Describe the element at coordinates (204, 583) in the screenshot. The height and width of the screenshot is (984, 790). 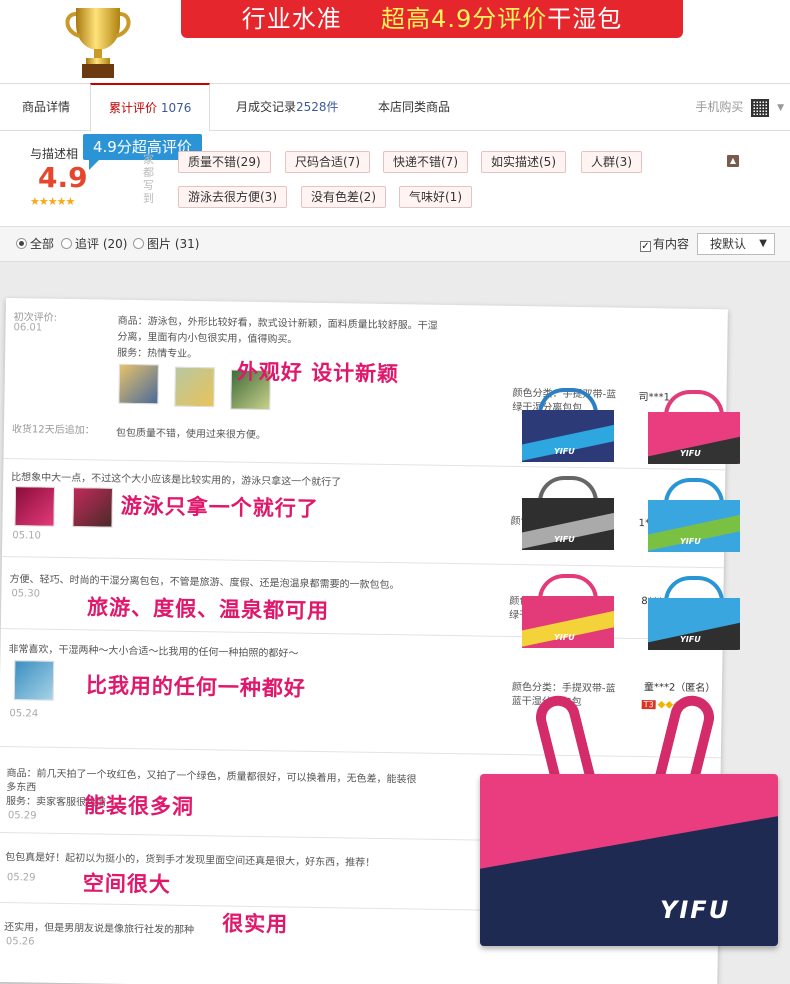
I see `review-text: 方便、轻巧、时尚的干湿分离包包，不管是旅游、度假、还是泡温泉都需要的一款包包。` at that location.